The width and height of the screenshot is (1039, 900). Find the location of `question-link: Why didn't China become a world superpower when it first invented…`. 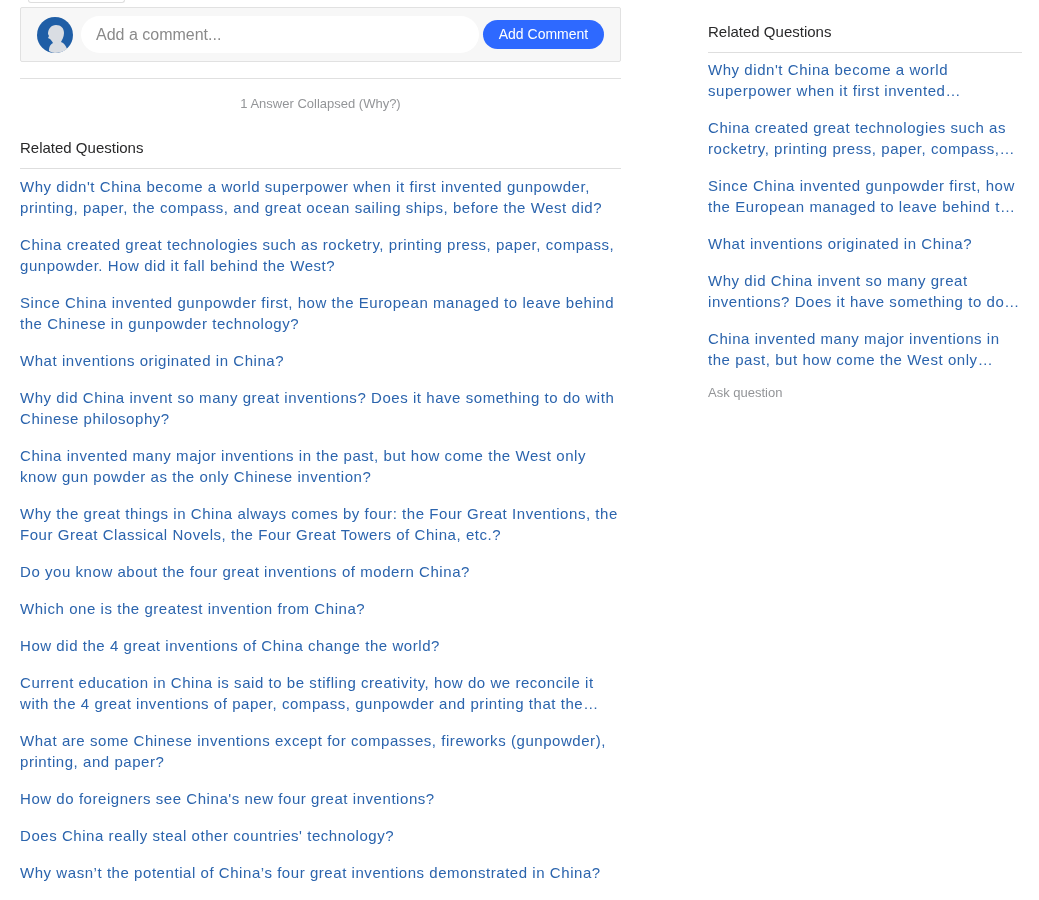

question-link: Why didn't China become a world superpower when it first invented… is located at coordinates (865, 80).